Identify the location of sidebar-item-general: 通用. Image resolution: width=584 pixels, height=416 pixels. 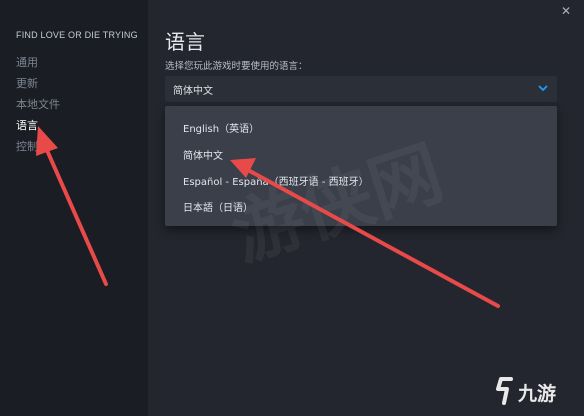
(27, 62).